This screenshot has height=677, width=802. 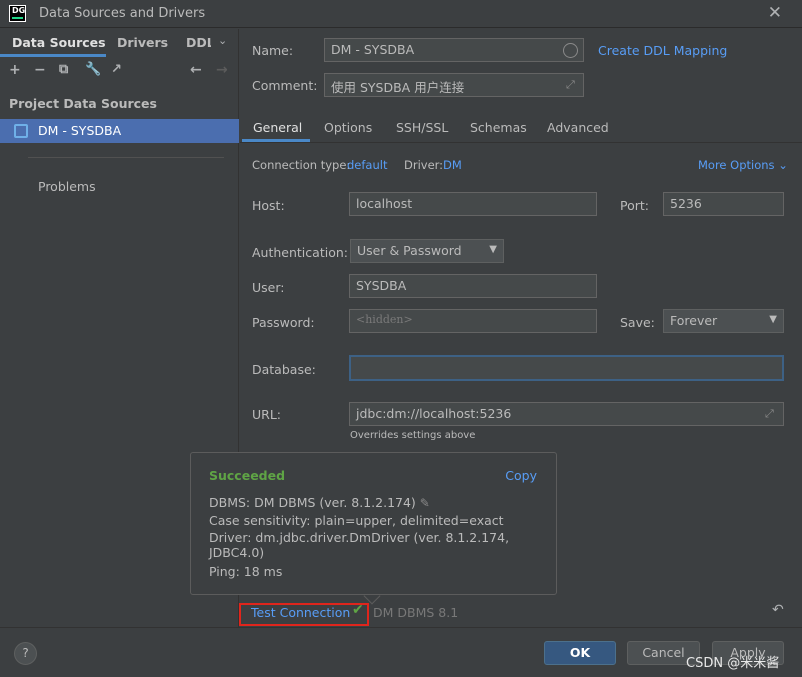 I want to click on url-value: jdbc:dm://localhost:5236, so click(x=434, y=413).